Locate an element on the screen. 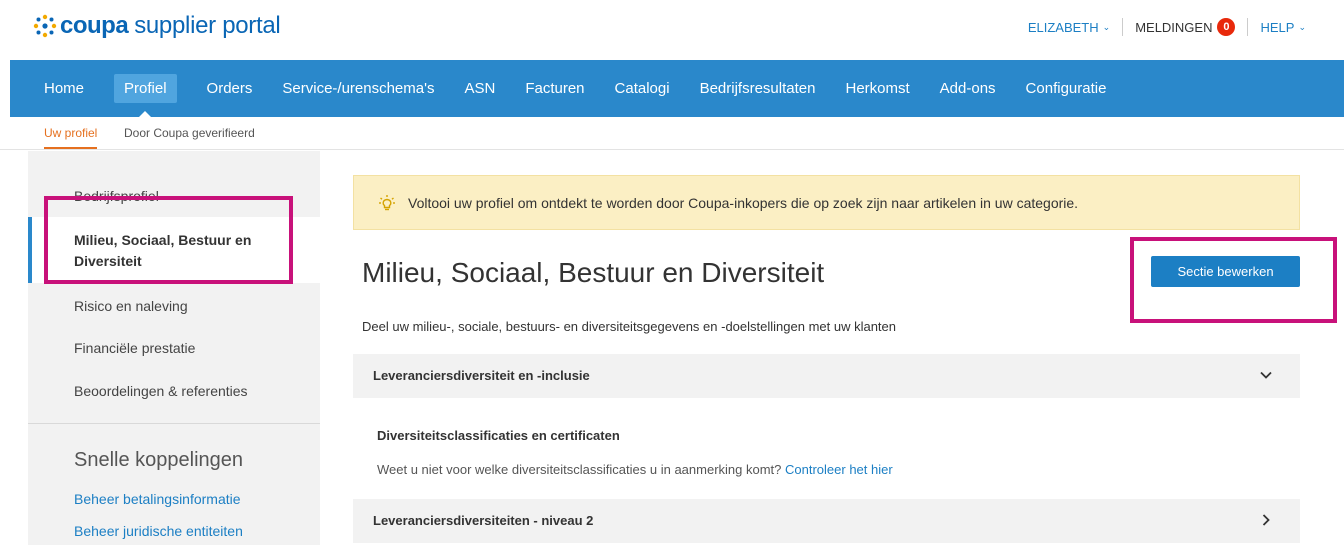  chevron-right-icon is located at coordinates (1266, 520).